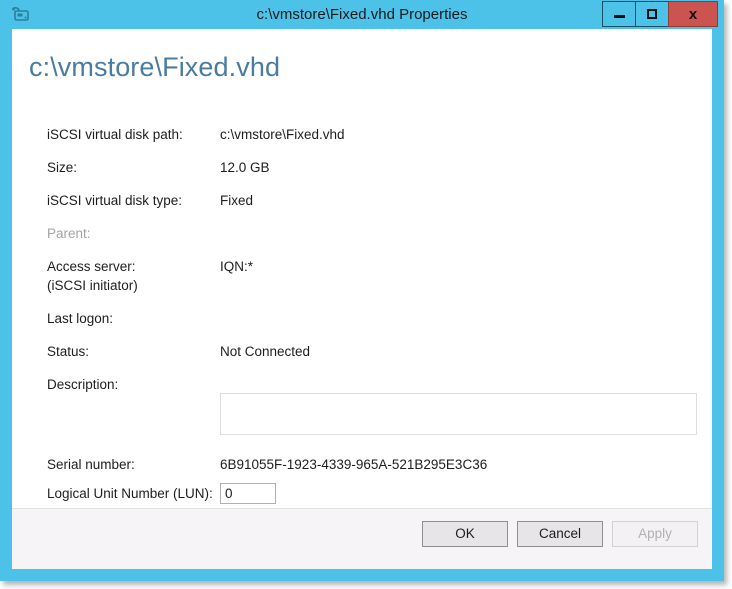 The image size is (732, 589). I want to click on title-bar: c:\vmstore\Fixed.vhd Properties x, so click(362, 14).